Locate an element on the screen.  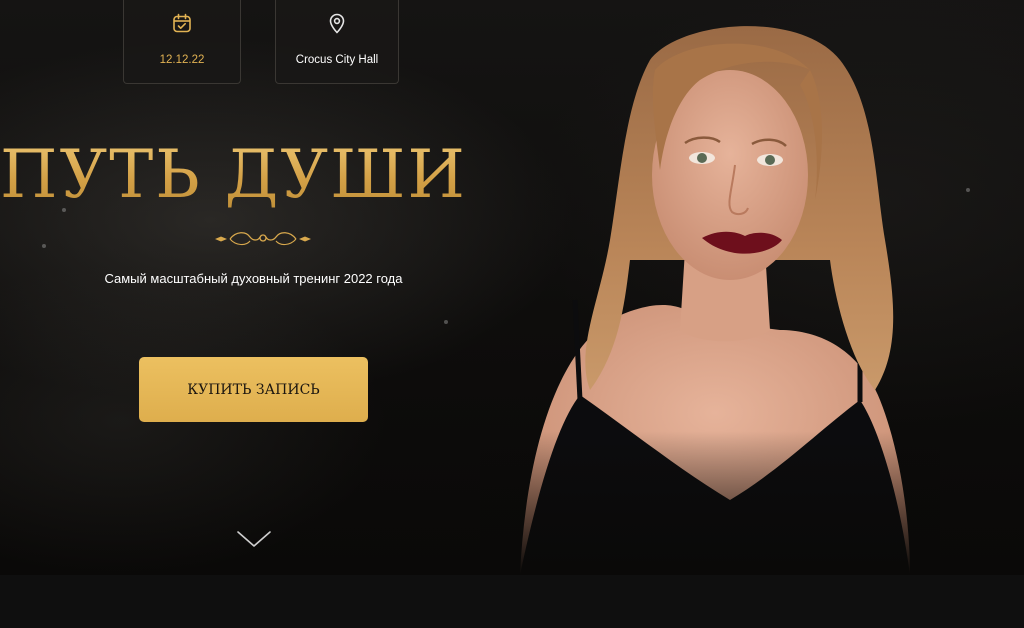
event-venue: Crocus City Hall is located at coordinates (337, 60).